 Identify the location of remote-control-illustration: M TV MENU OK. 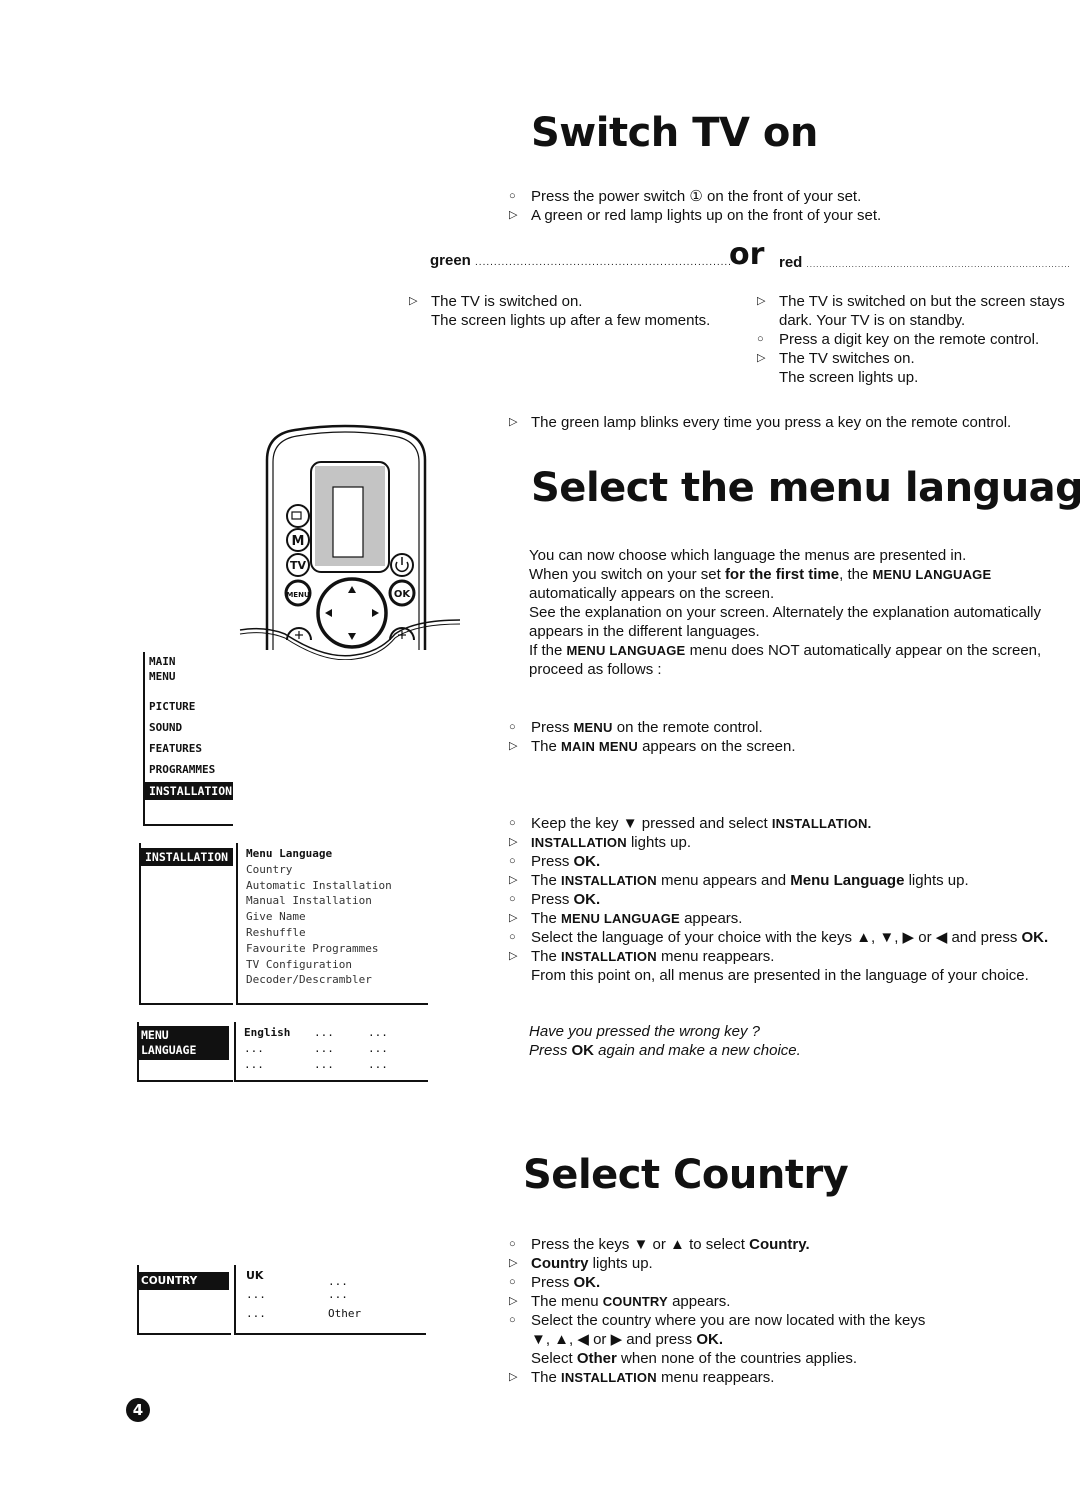
(350, 542).